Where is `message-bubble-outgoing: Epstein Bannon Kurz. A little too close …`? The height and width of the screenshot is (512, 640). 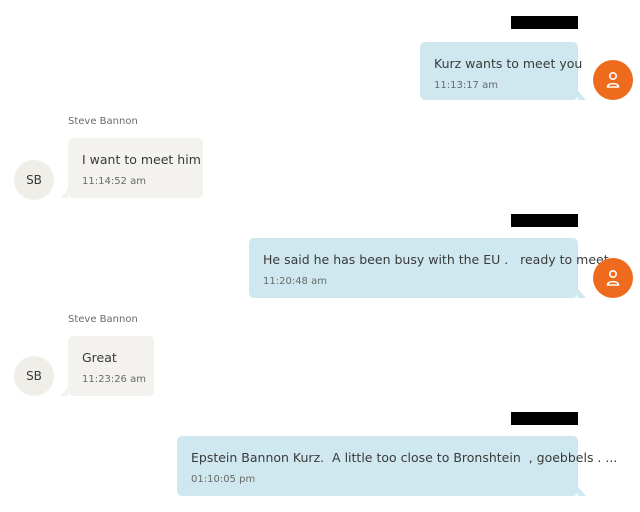
message-bubble-outgoing: Epstein Bannon Kurz. A little too close … is located at coordinates (397, 466).